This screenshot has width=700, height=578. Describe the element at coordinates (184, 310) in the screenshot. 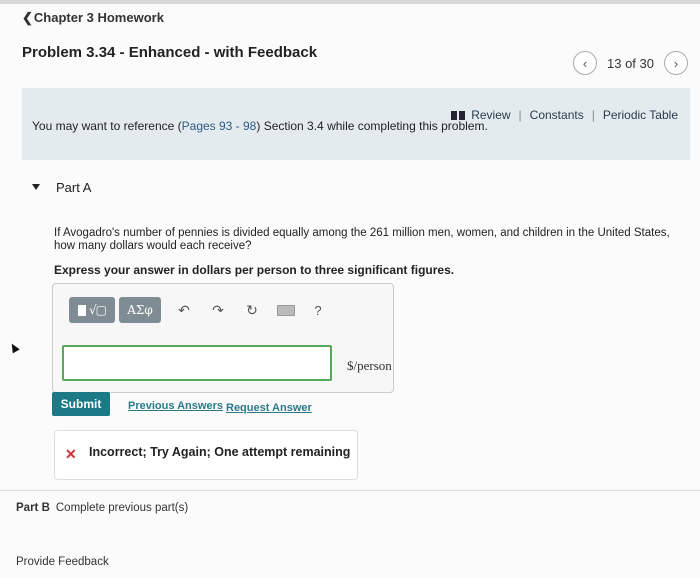

I see `undo-icon: ↶` at that location.